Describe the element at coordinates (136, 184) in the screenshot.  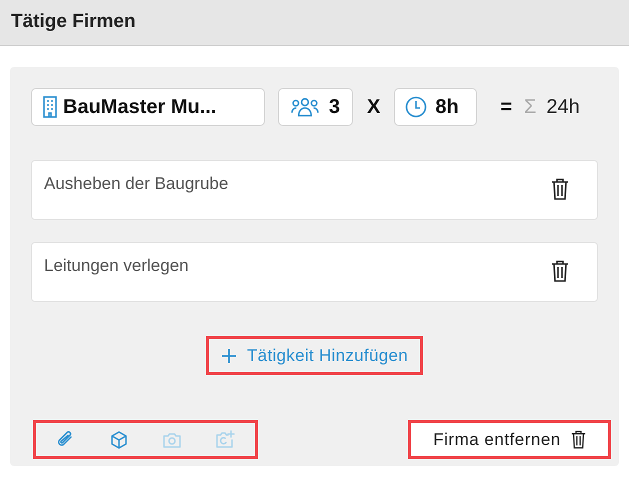
I see `activity-text: Ausheben der Baugrube` at that location.